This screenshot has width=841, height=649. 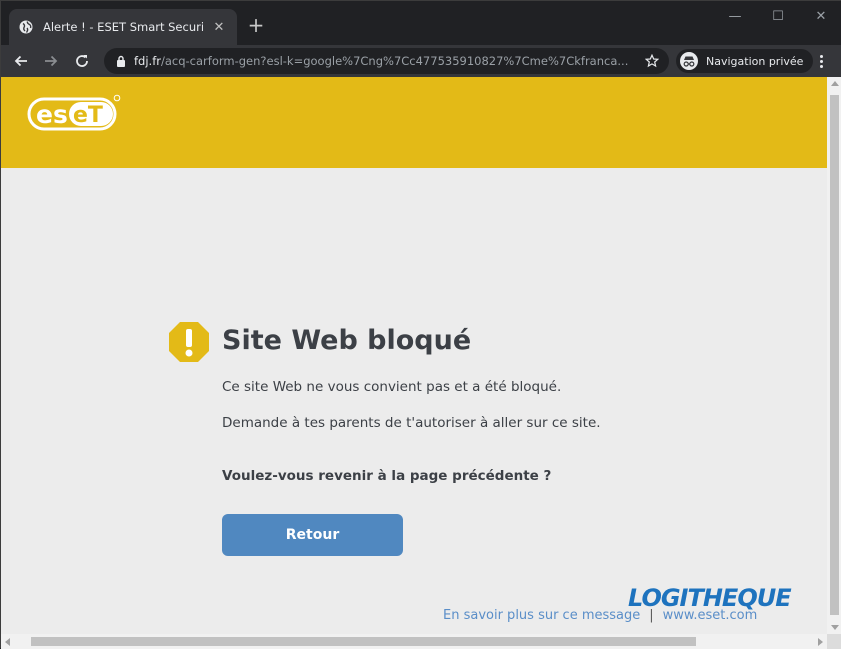 What do you see at coordinates (652, 61) in the screenshot?
I see `star-icon` at bounding box center [652, 61].